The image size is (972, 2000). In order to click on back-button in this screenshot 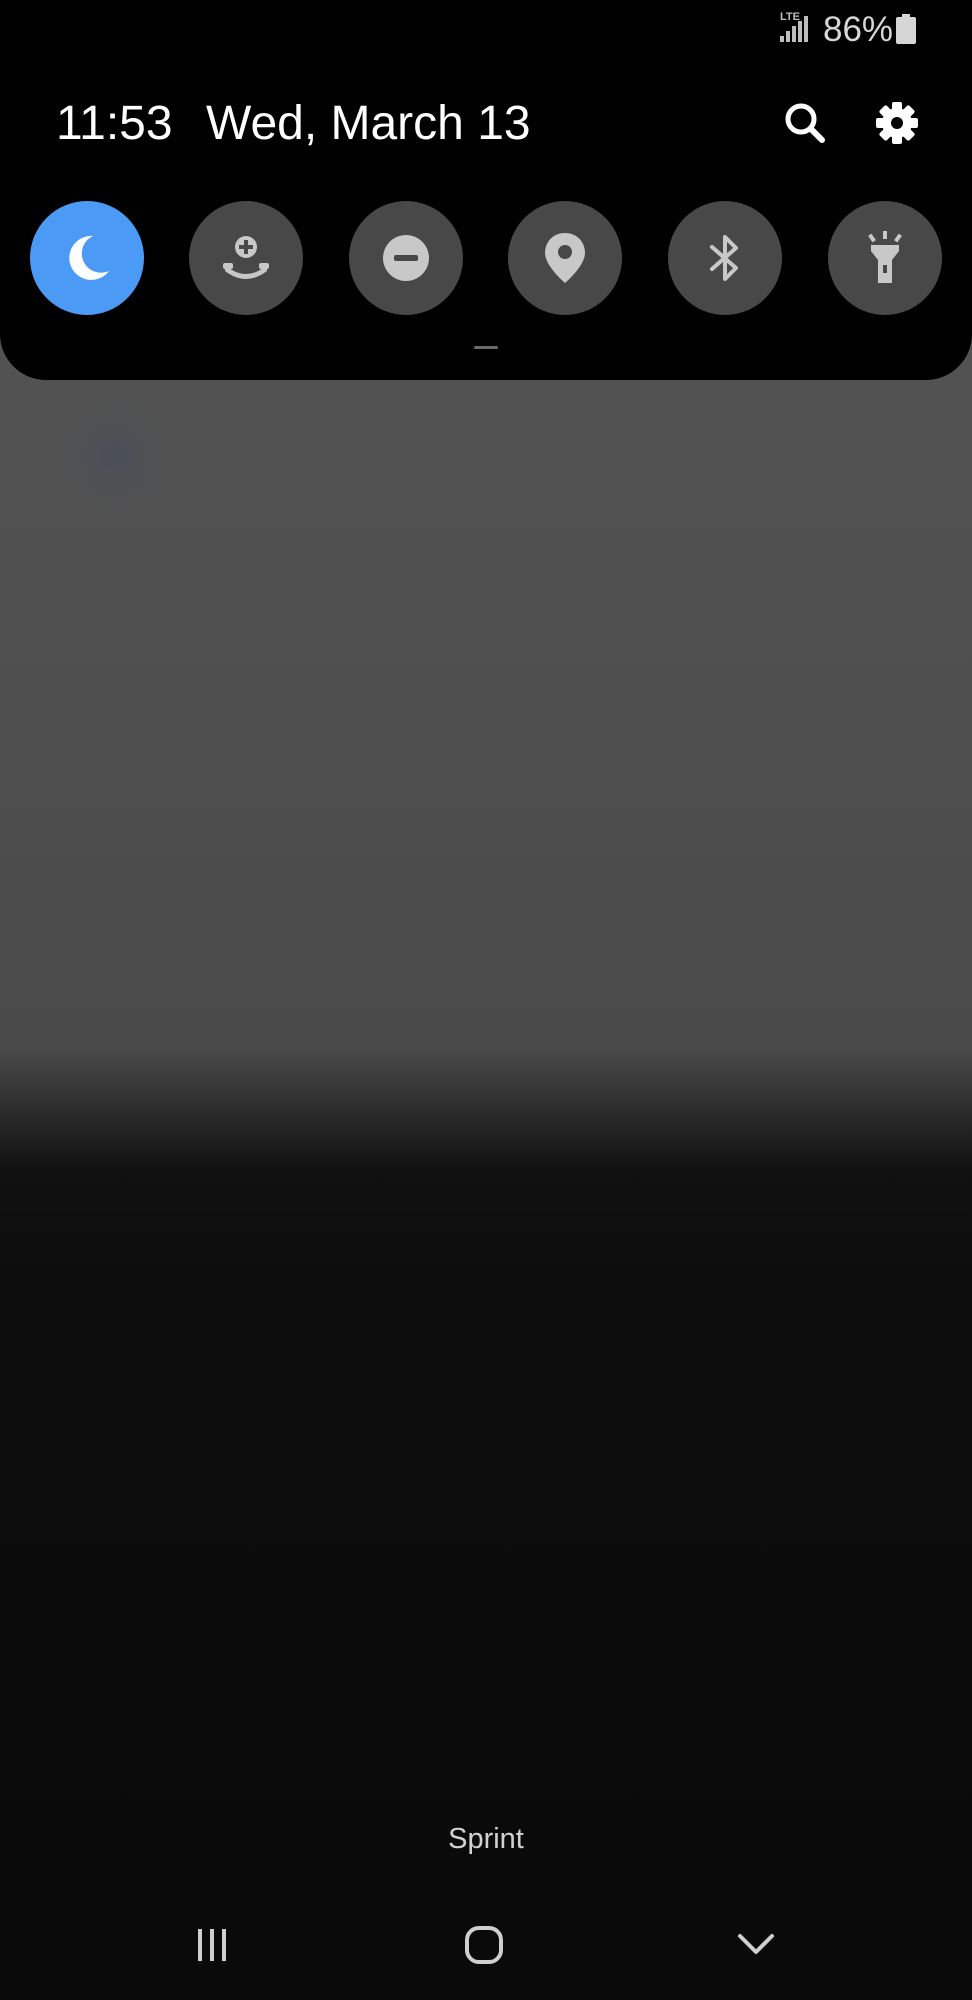, I will do `click(756, 1945)`.